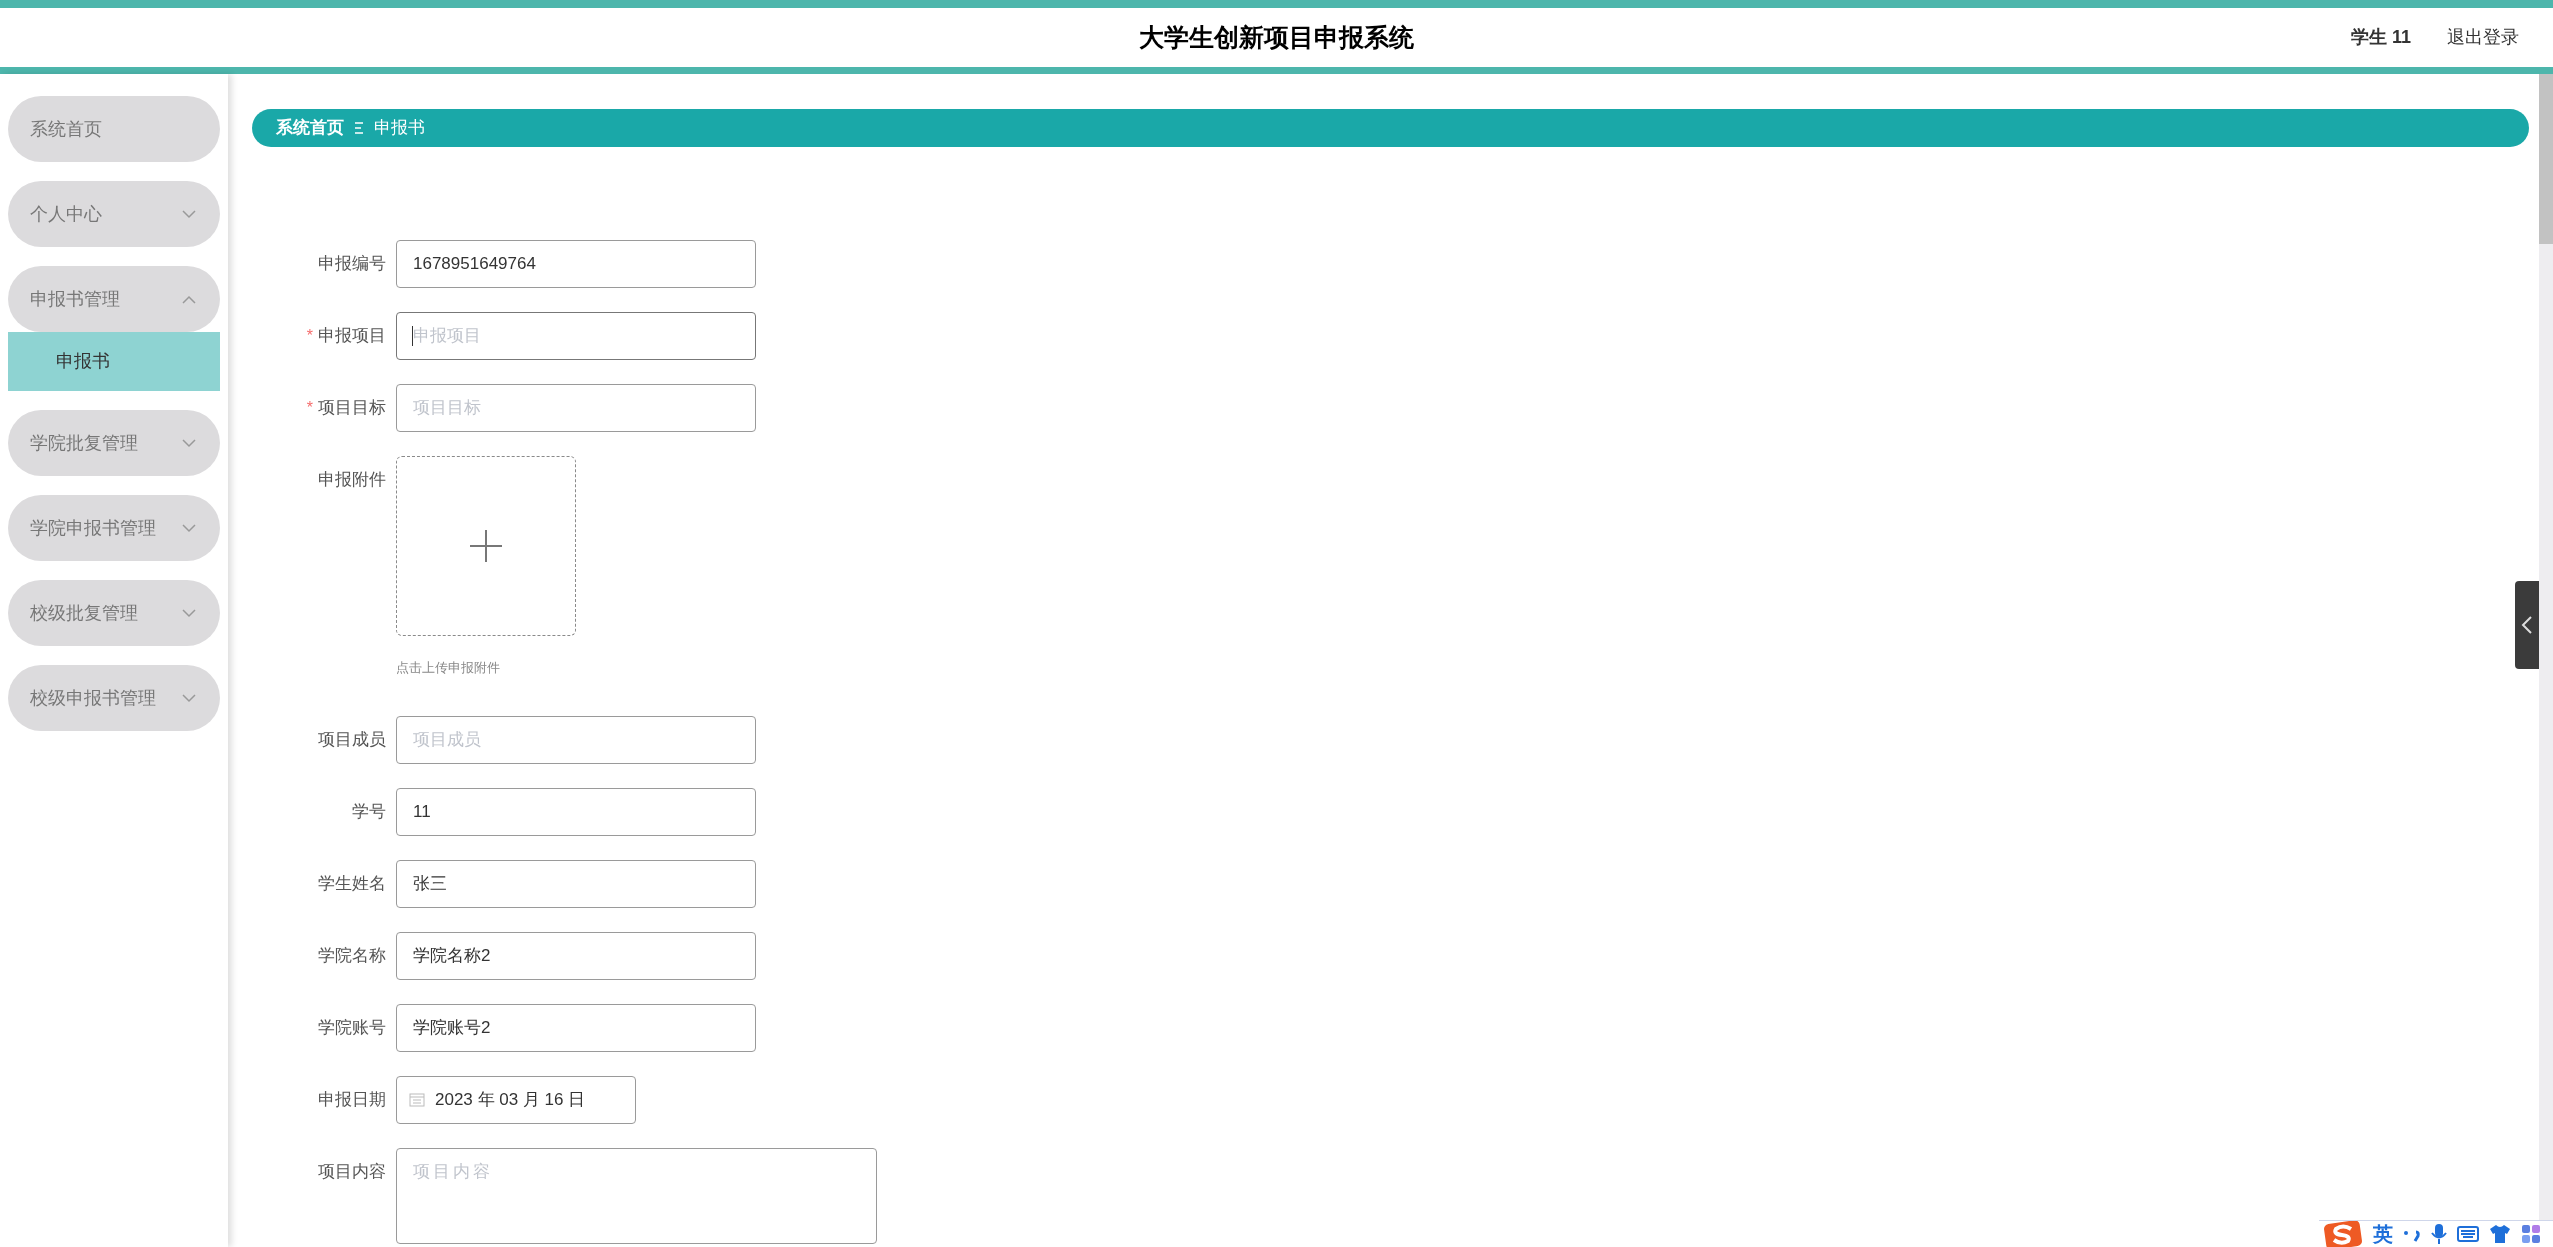  What do you see at coordinates (448, 668) in the screenshot?
I see `upload-hint: 点击上传申报附件` at bounding box center [448, 668].